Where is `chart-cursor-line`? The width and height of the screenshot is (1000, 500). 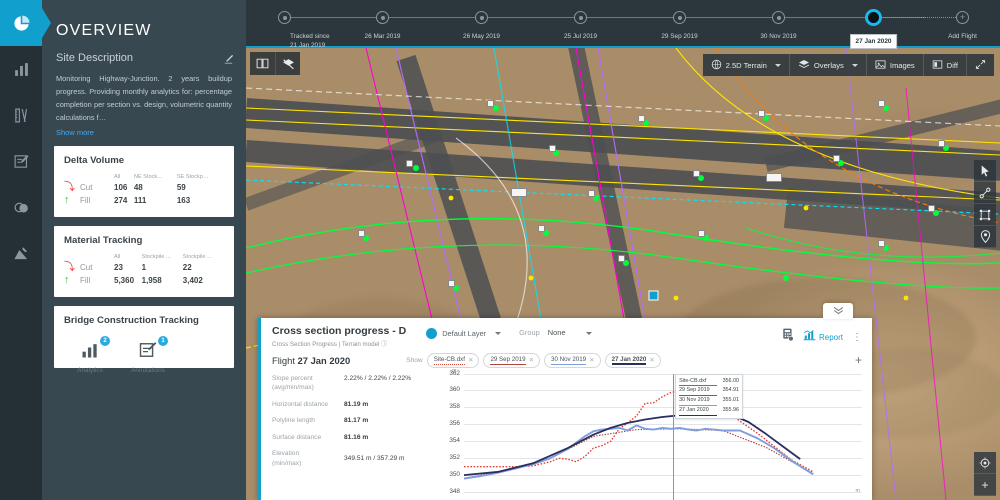 chart-cursor-line is located at coordinates (674, 436).